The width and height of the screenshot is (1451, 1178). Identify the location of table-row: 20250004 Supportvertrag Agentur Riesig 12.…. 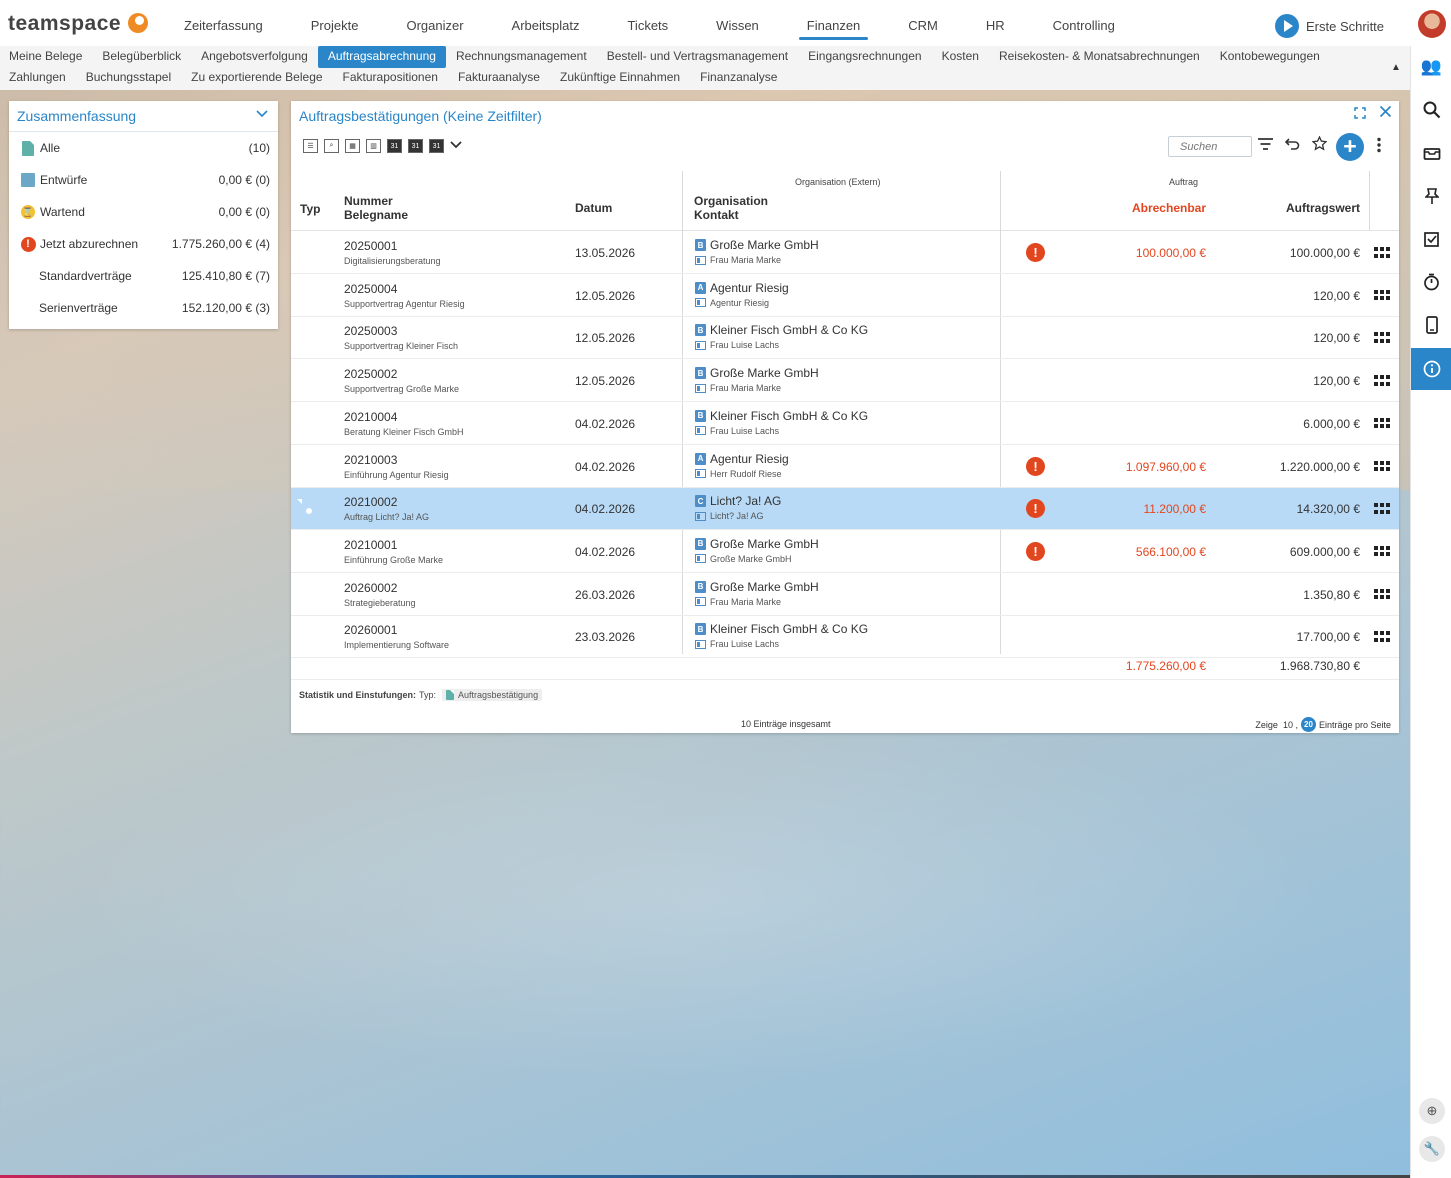
(845, 296).